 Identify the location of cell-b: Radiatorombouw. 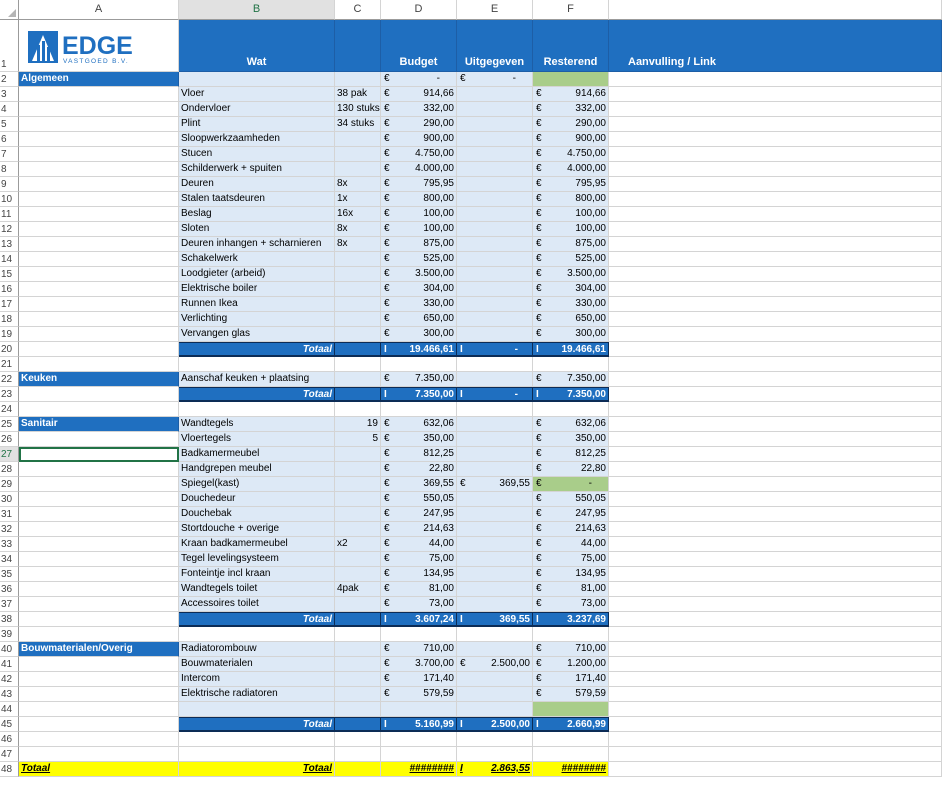
(257, 649).